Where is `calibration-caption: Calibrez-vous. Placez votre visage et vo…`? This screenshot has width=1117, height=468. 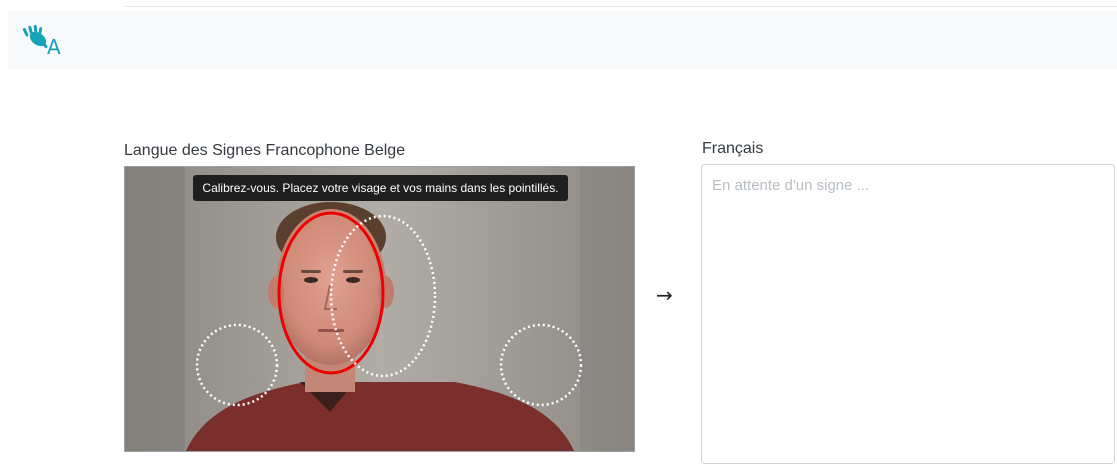
calibration-caption: Calibrez-vous. Placez votre visage et vo… is located at coordinates (380, 188).